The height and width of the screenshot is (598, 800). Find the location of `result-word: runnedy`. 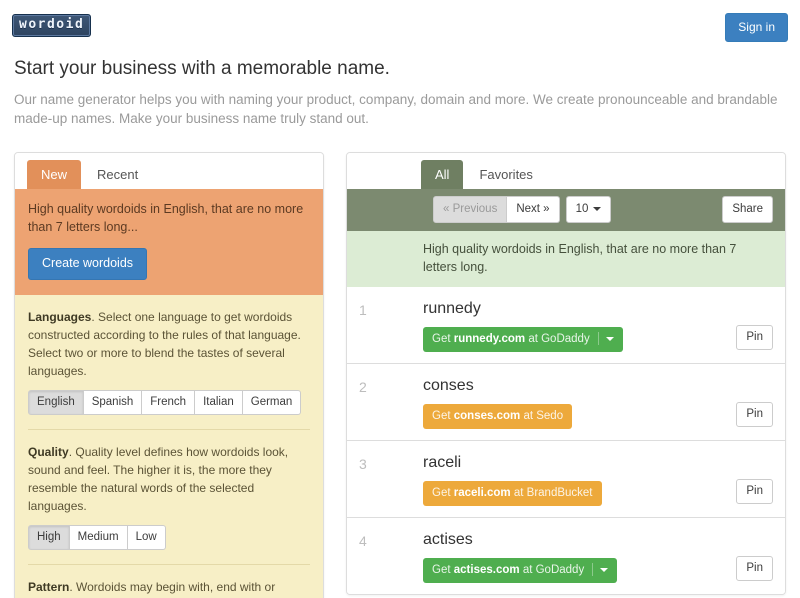

result-word: runnedy is located at coordinates (452, 308).